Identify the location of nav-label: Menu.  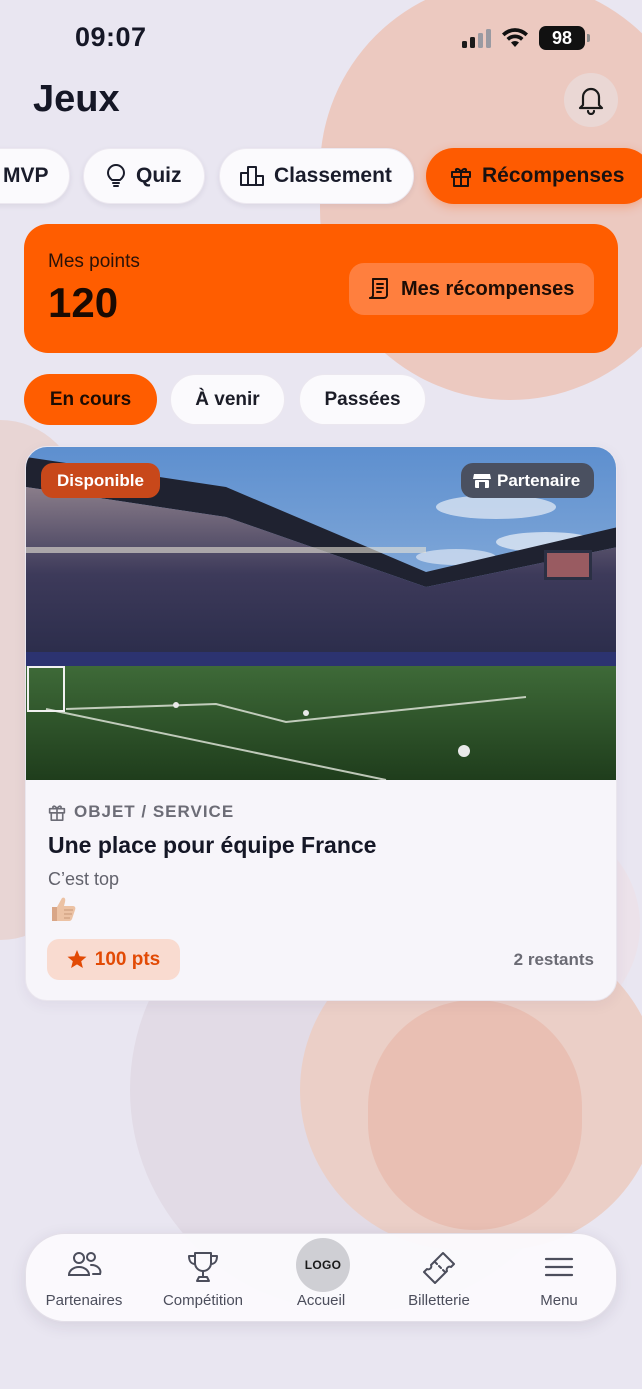
(559, 1300).